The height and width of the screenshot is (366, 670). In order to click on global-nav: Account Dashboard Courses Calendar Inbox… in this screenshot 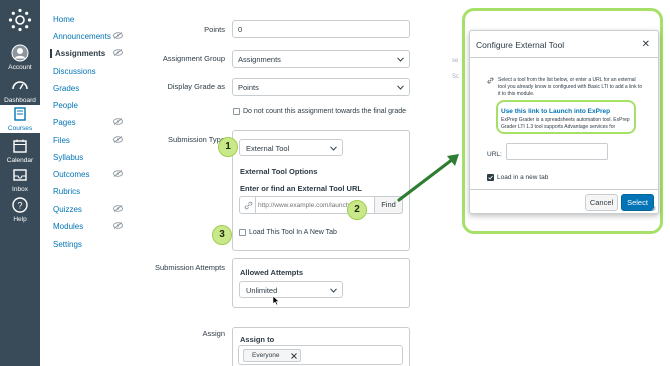, I will do `click(20, 183)`.